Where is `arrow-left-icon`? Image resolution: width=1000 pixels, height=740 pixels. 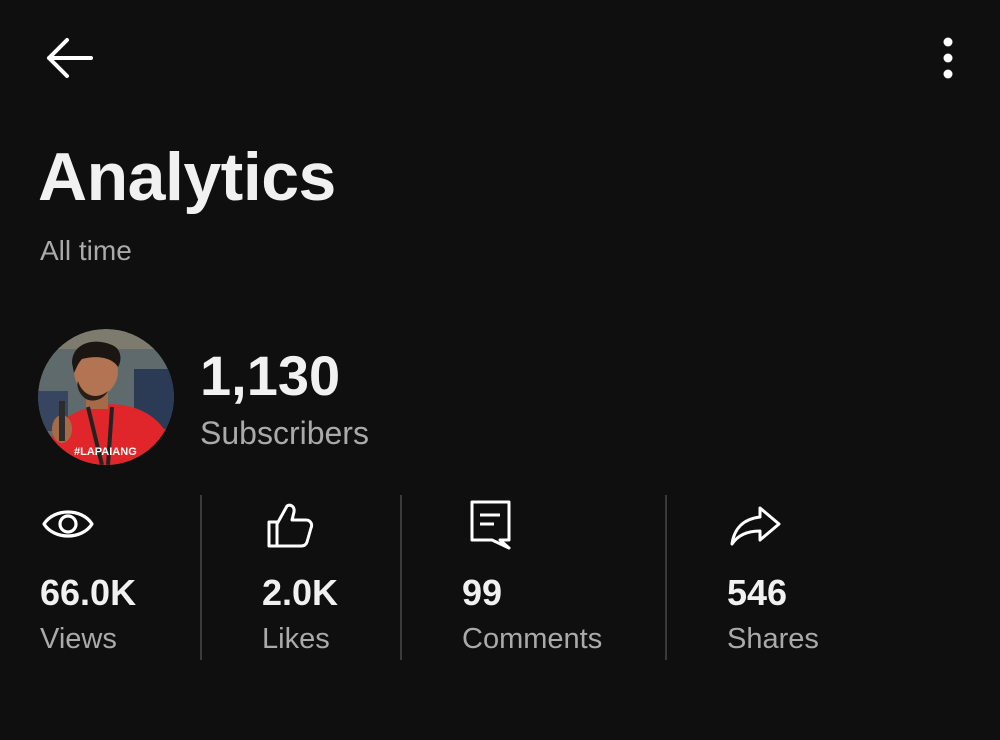 arrow-left-icon is located at coordinates (70, 58).